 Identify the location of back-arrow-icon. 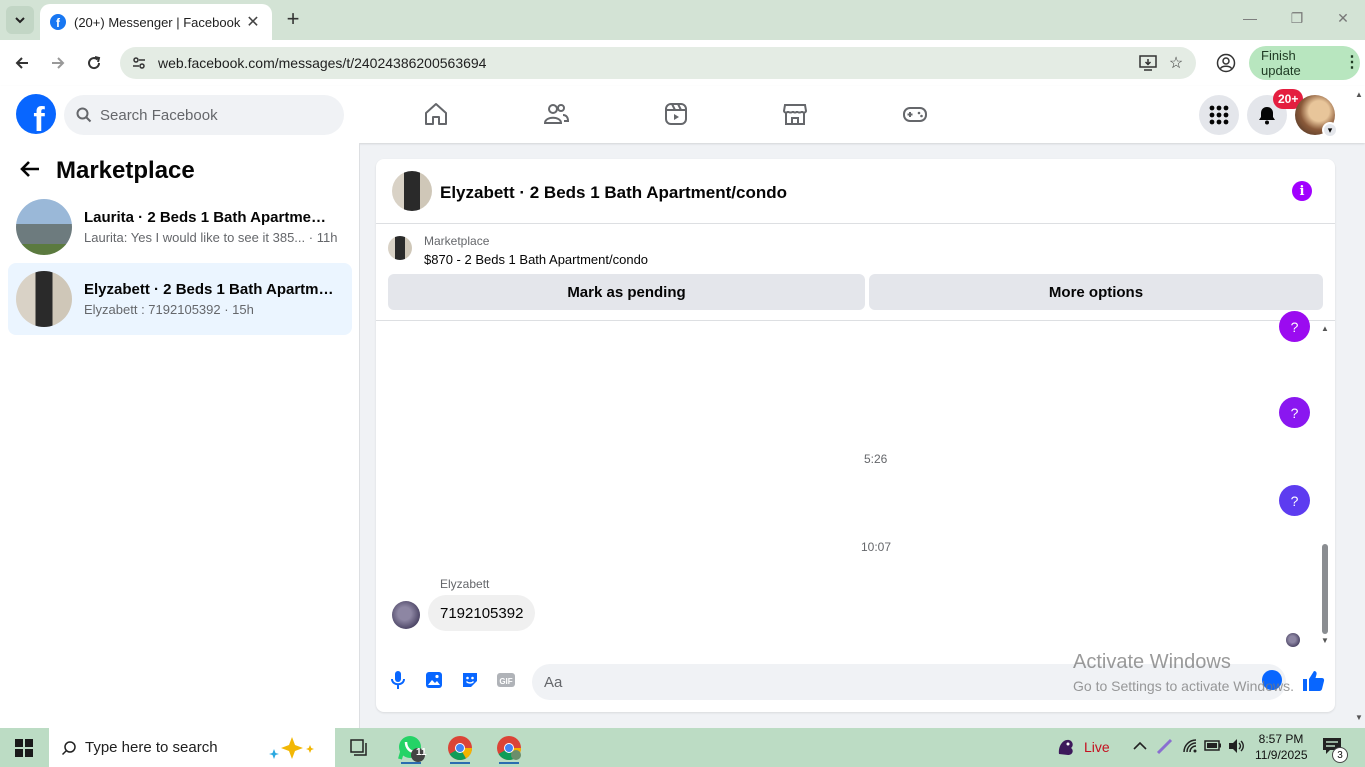
(32, 171).